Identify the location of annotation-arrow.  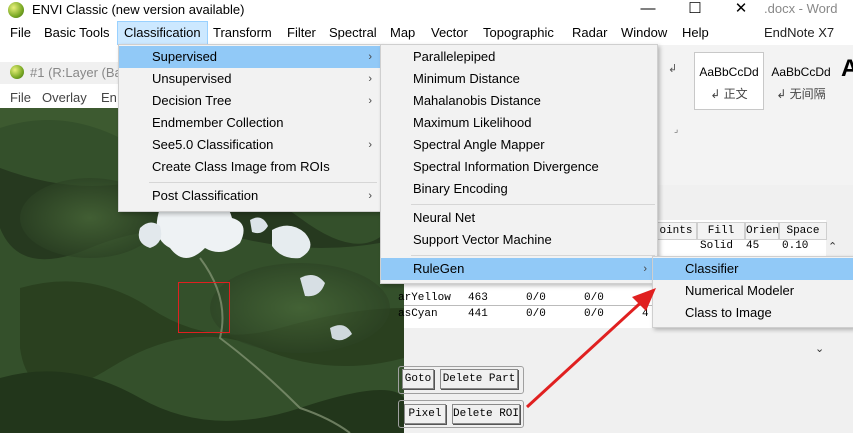
(590, 348).